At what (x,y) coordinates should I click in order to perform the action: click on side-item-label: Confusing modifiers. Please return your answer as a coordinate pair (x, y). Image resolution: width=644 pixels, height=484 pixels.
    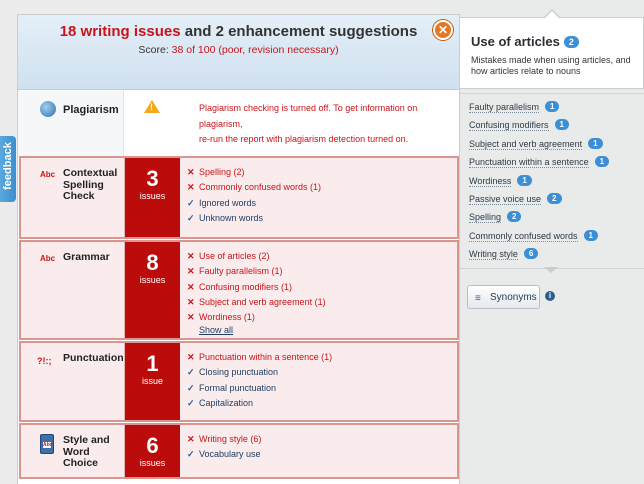
    Looking at the image, I should click on (509, 126).